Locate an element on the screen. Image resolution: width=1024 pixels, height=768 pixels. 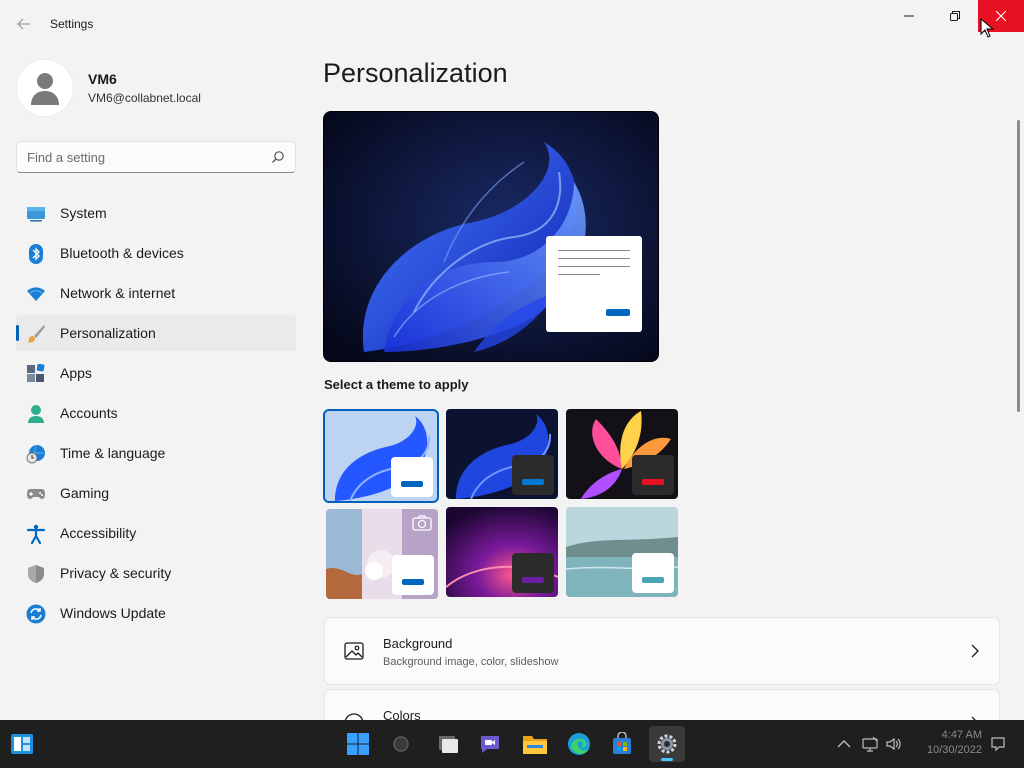
task-view-icon is located at coordinates (448, 744).